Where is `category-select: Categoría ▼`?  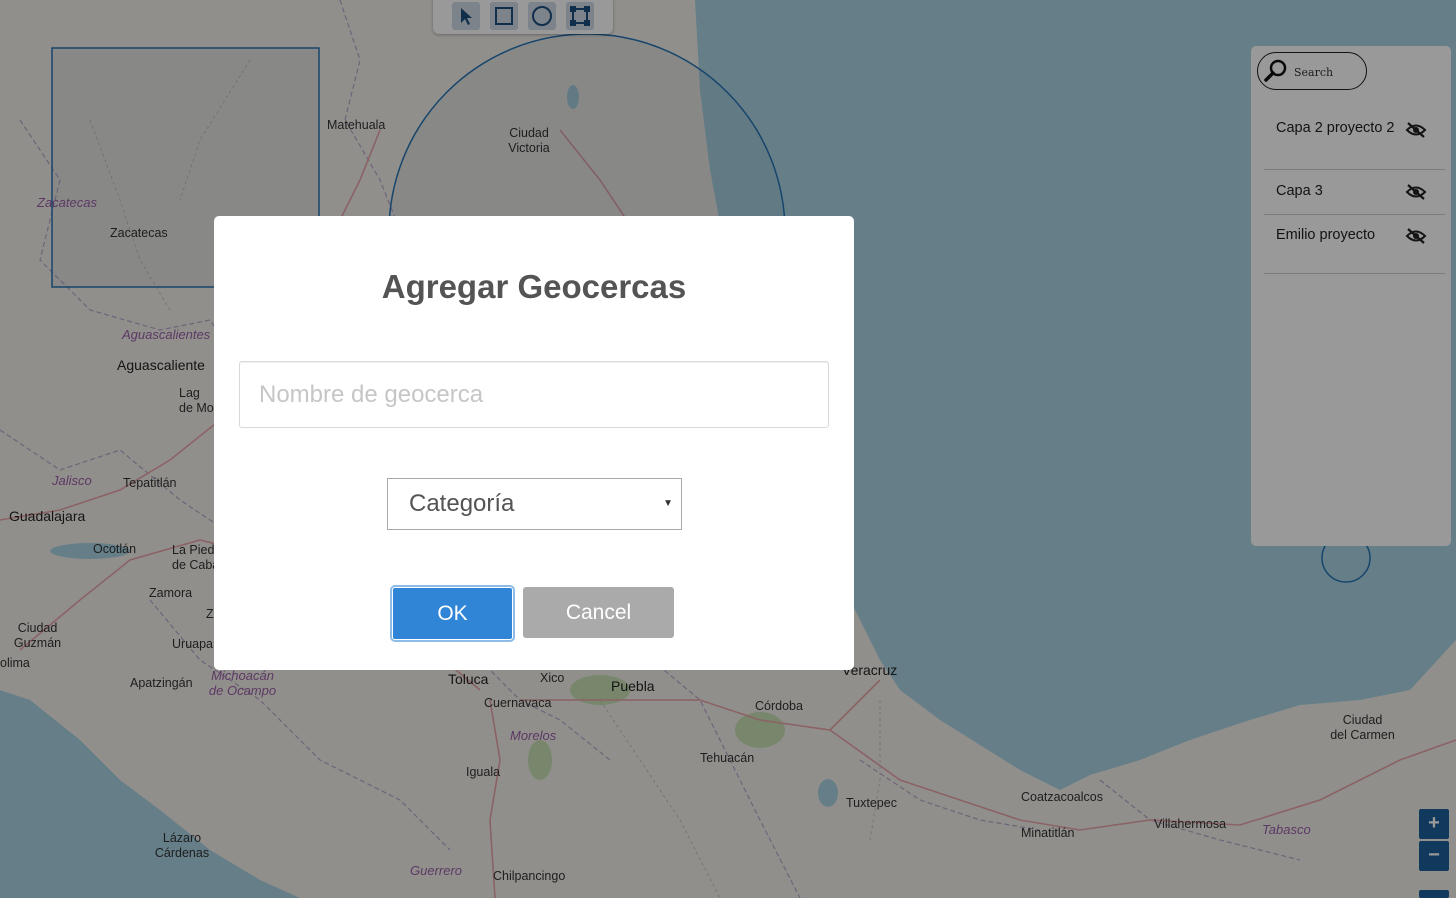
category-select: Categoría ▼ is located at coordinates (534, 504).